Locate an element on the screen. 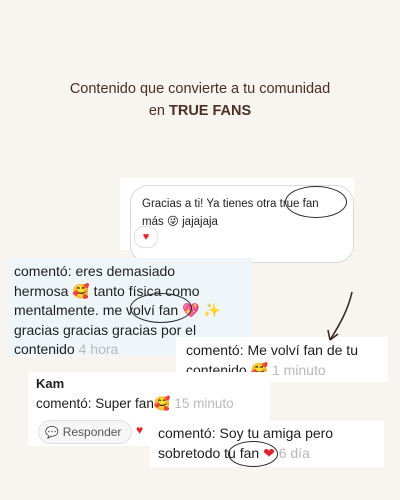 The image size is (400, 500). commenter-name: Kam is located at coordinates (50, 383).